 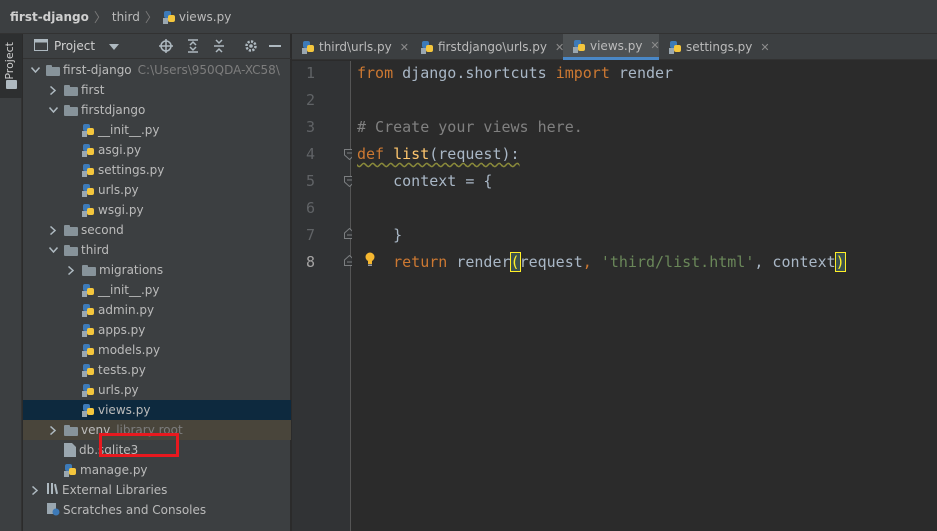 I want to click on tree-item-first: first, so click(x=157, y=90).